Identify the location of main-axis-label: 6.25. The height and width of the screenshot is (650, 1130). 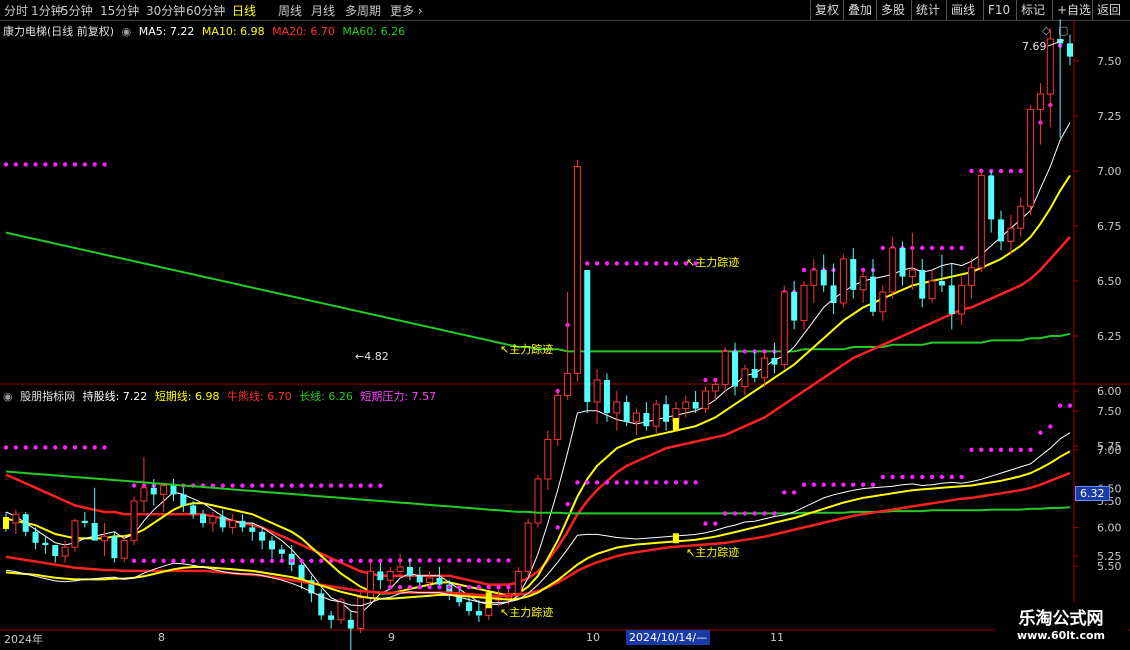
(1109, 336).